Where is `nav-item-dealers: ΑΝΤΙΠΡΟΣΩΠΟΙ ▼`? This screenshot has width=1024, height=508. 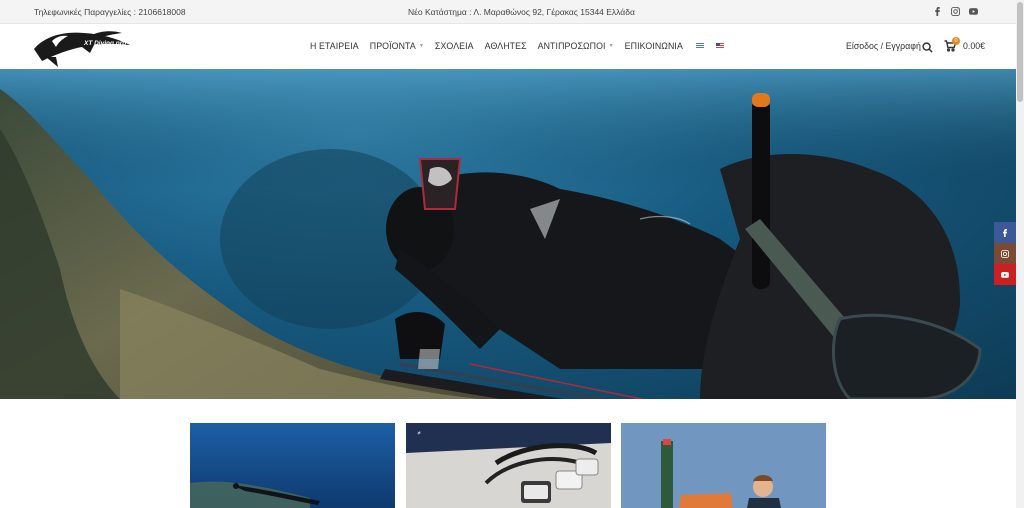 nav-item-dealers: ΑΝΤΙΠΡΟΣΩΠΟΙ ▼ is located at coordinates (576, 46).